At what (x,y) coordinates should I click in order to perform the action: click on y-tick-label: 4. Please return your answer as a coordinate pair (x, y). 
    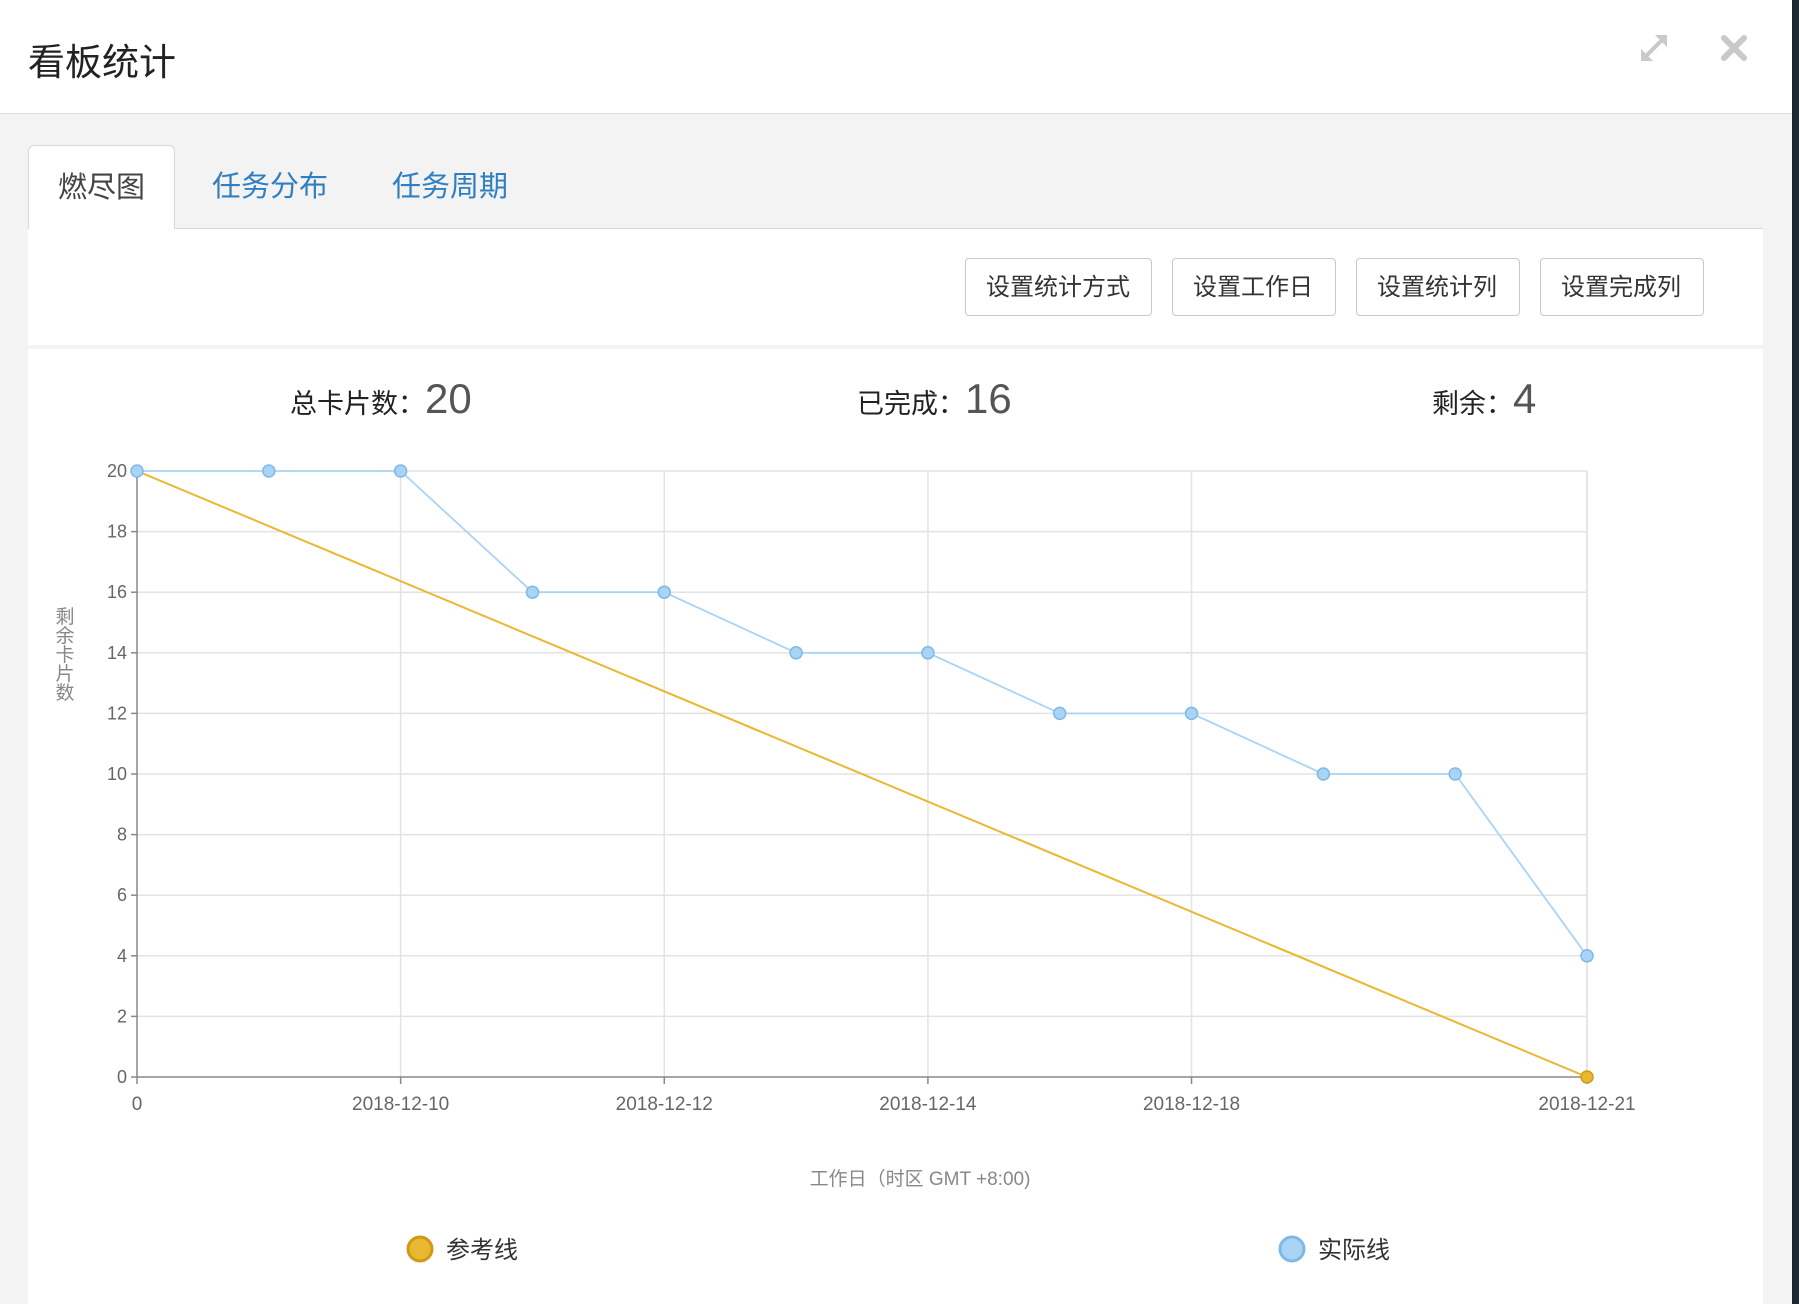
    Looking at the image, I should click on (122, 956).